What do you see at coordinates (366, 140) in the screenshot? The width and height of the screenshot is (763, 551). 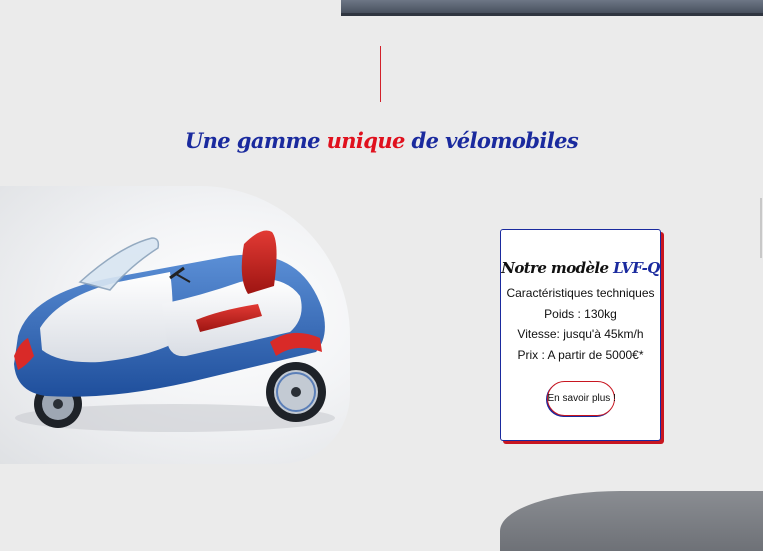 I see `heading-accent-word: unique` at bounding box center [366, 140].